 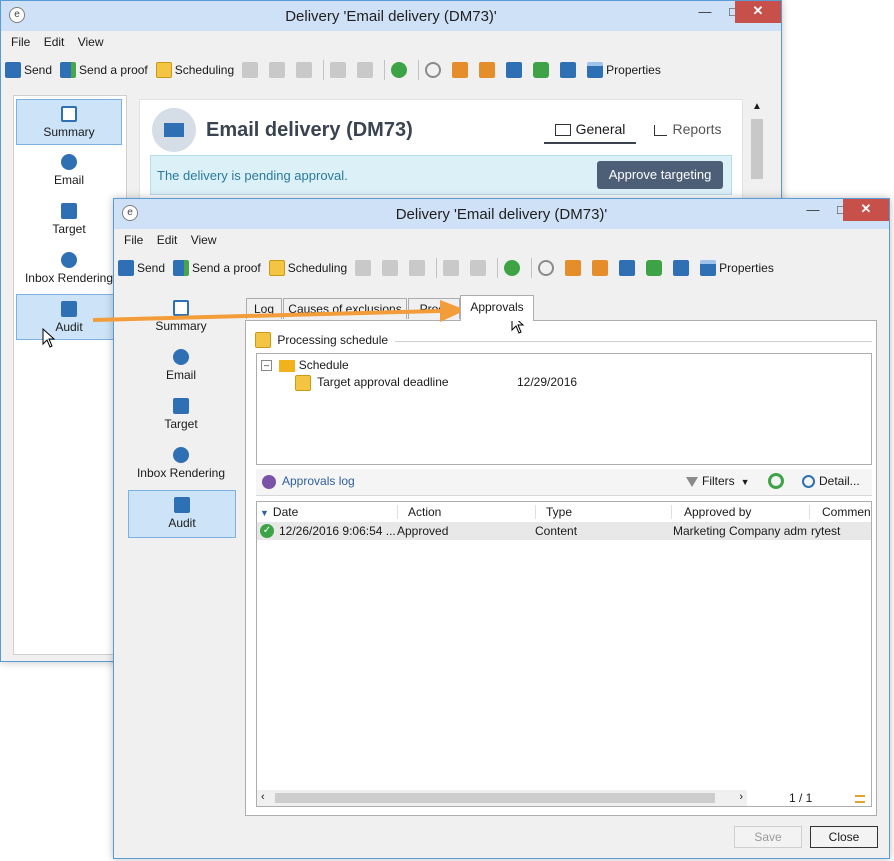 What do you see at coordinates (279, 311) in the screenshot?
I see `annotation-arrow` at bounding box center [279, 311].